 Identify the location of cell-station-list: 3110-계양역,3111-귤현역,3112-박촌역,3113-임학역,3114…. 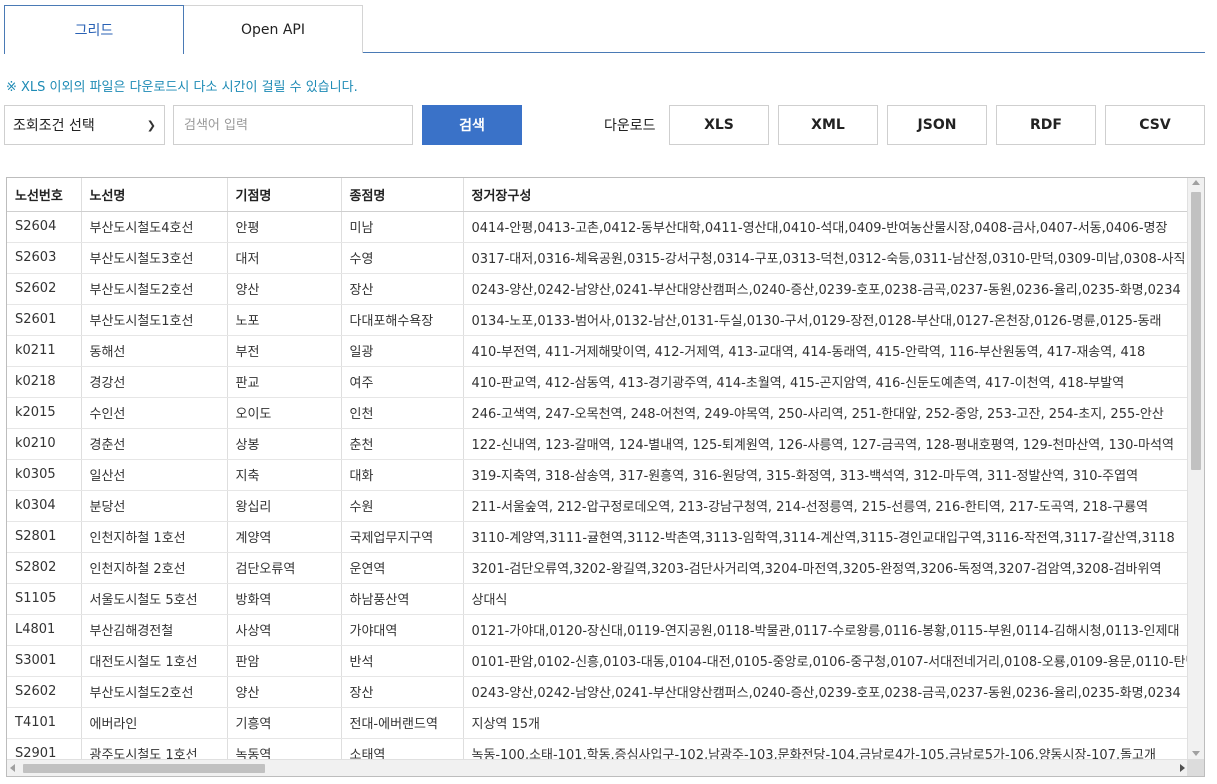
(825, 537).